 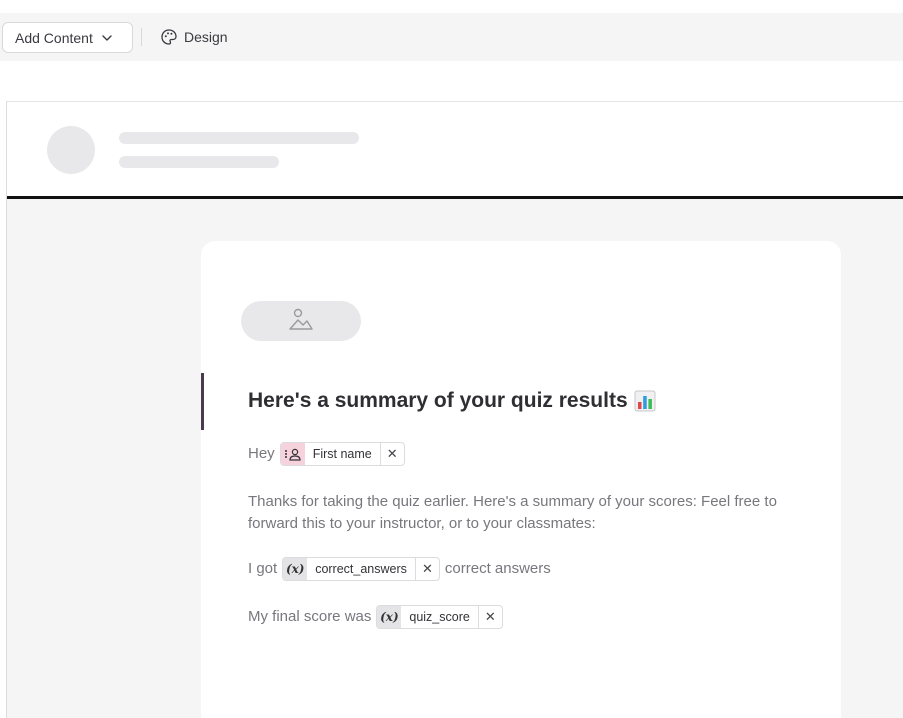 I want to click on add-content-button: Add Content, so click(x=67, y=37).